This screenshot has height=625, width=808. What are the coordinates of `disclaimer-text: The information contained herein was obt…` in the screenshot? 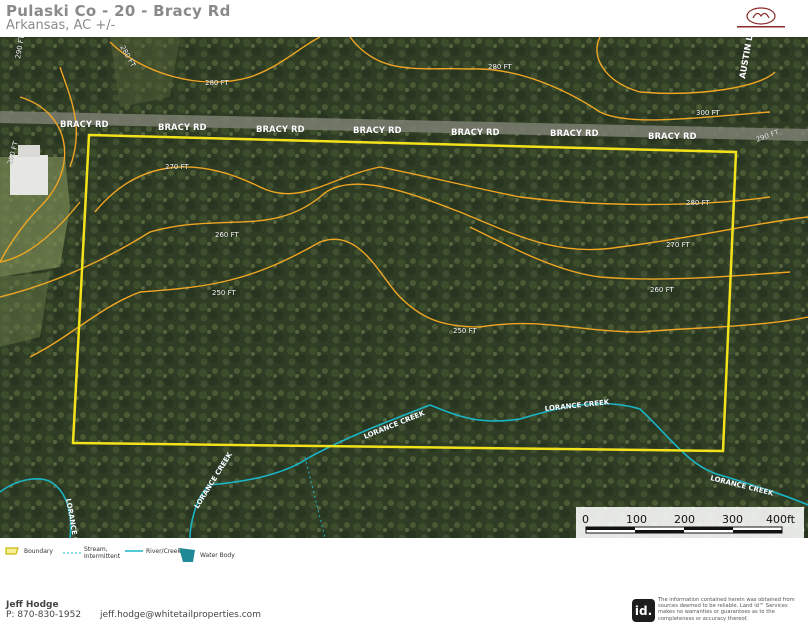 It's located at (726, 609).